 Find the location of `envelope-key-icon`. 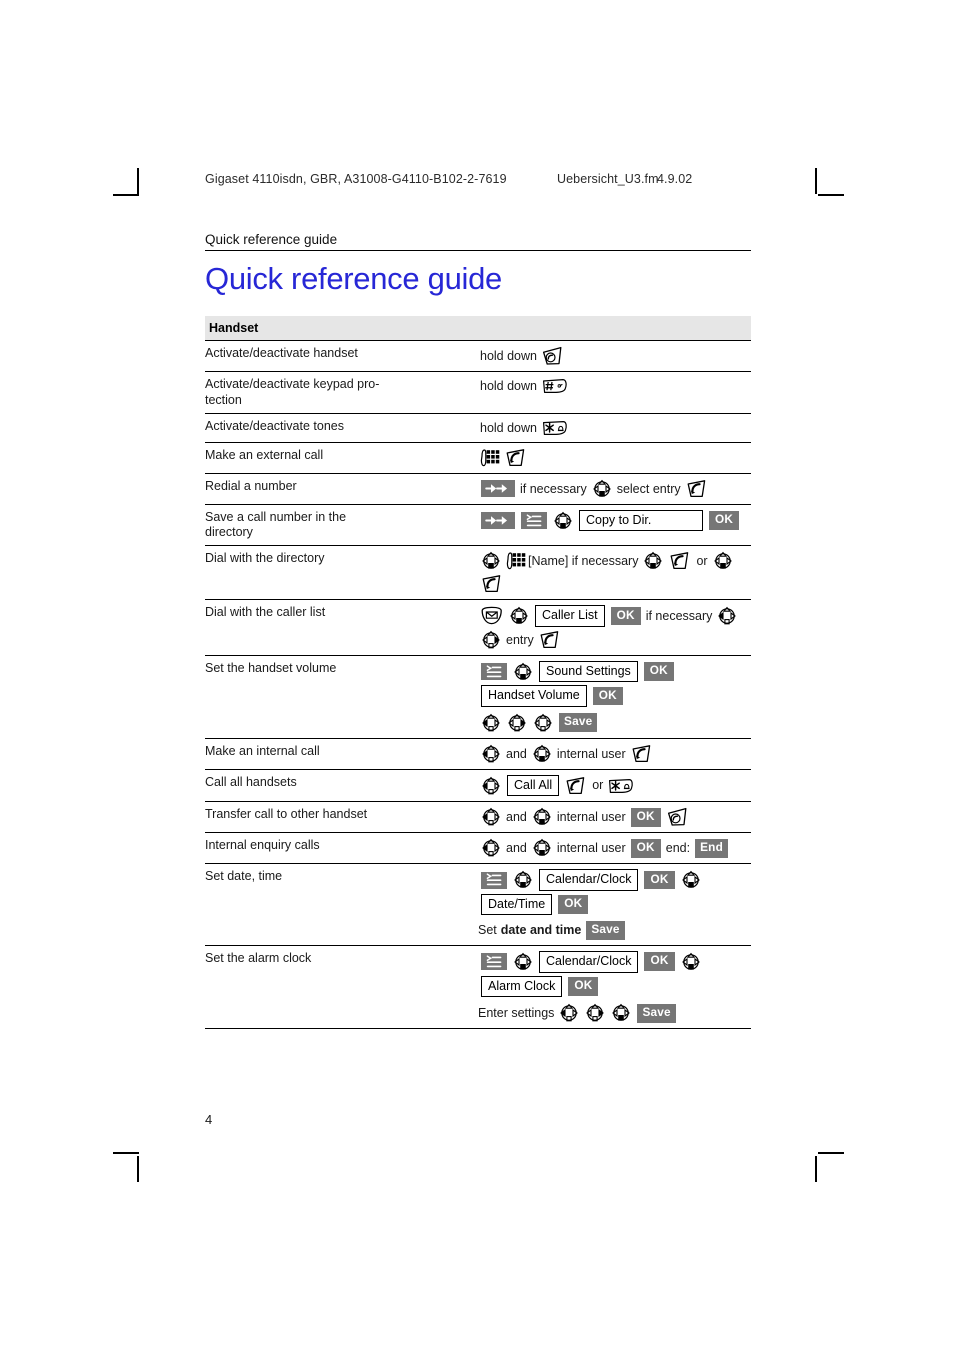

envelope-key-icon is located at coordinates (491, 615).